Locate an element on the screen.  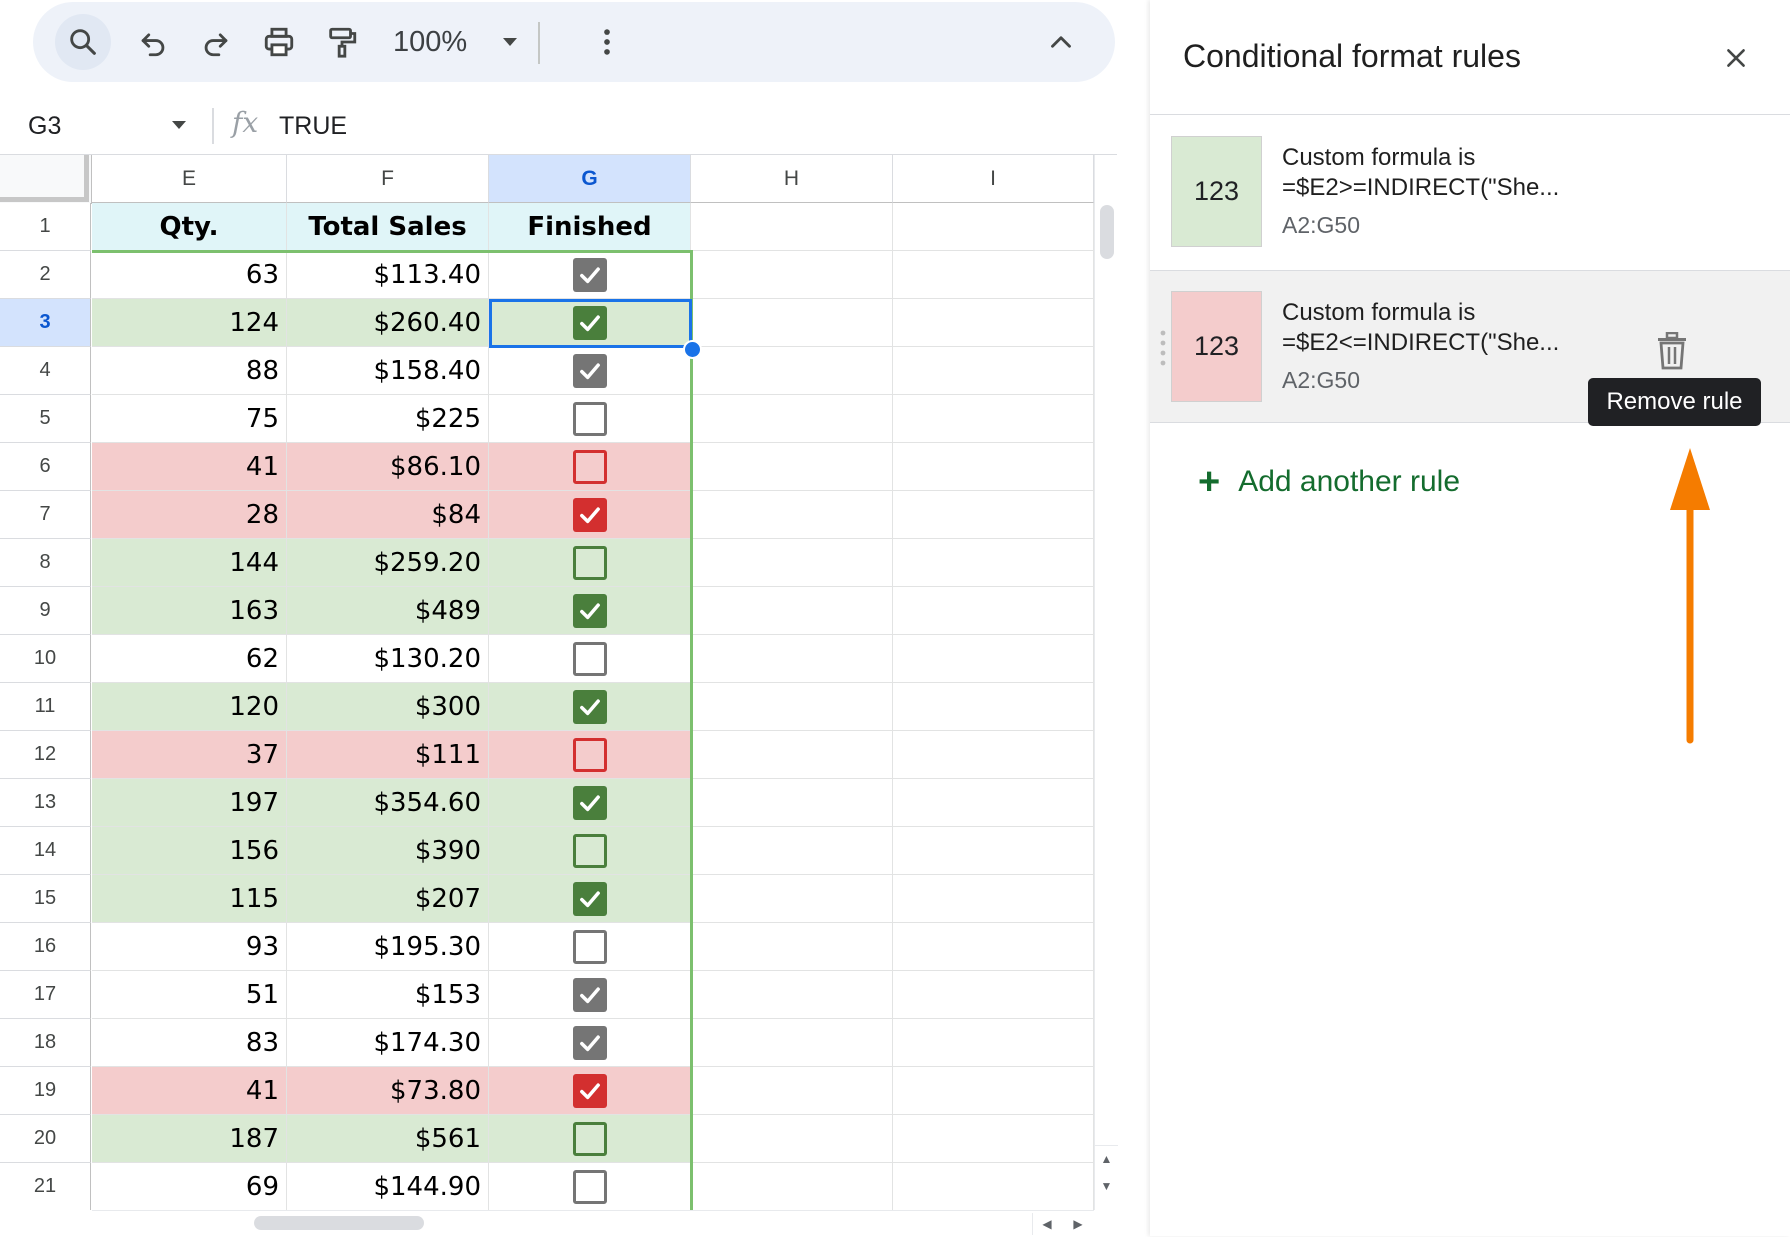
total-sales-cell: $300 is located at coordinates (388, 707).